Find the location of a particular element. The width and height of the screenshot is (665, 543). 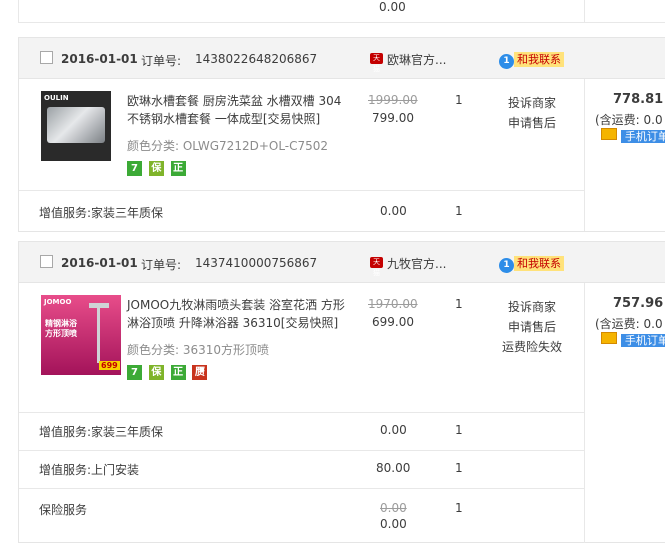

fake-compensation-icon: 赝 is located at coordinates (200, 372).